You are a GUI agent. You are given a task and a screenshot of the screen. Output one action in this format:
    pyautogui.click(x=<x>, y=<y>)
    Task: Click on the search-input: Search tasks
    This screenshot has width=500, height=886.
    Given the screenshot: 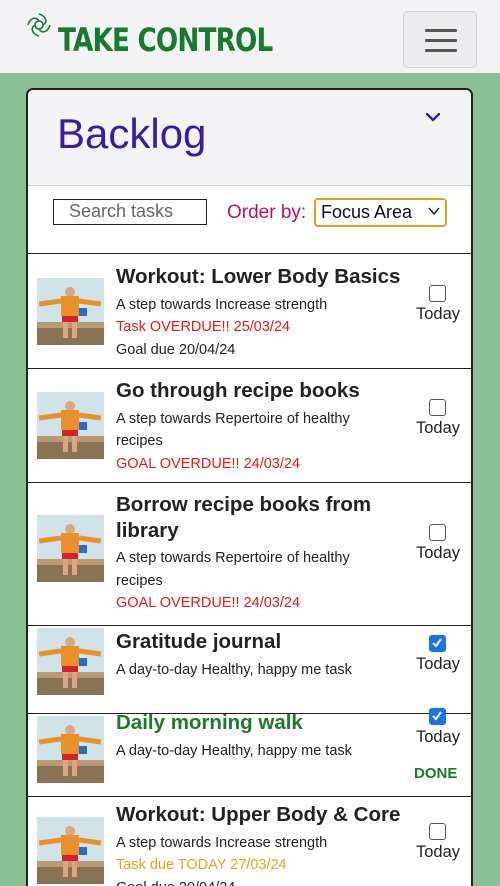 What is the action you would take?
    pyautogui.click(x=130, y=212)
    